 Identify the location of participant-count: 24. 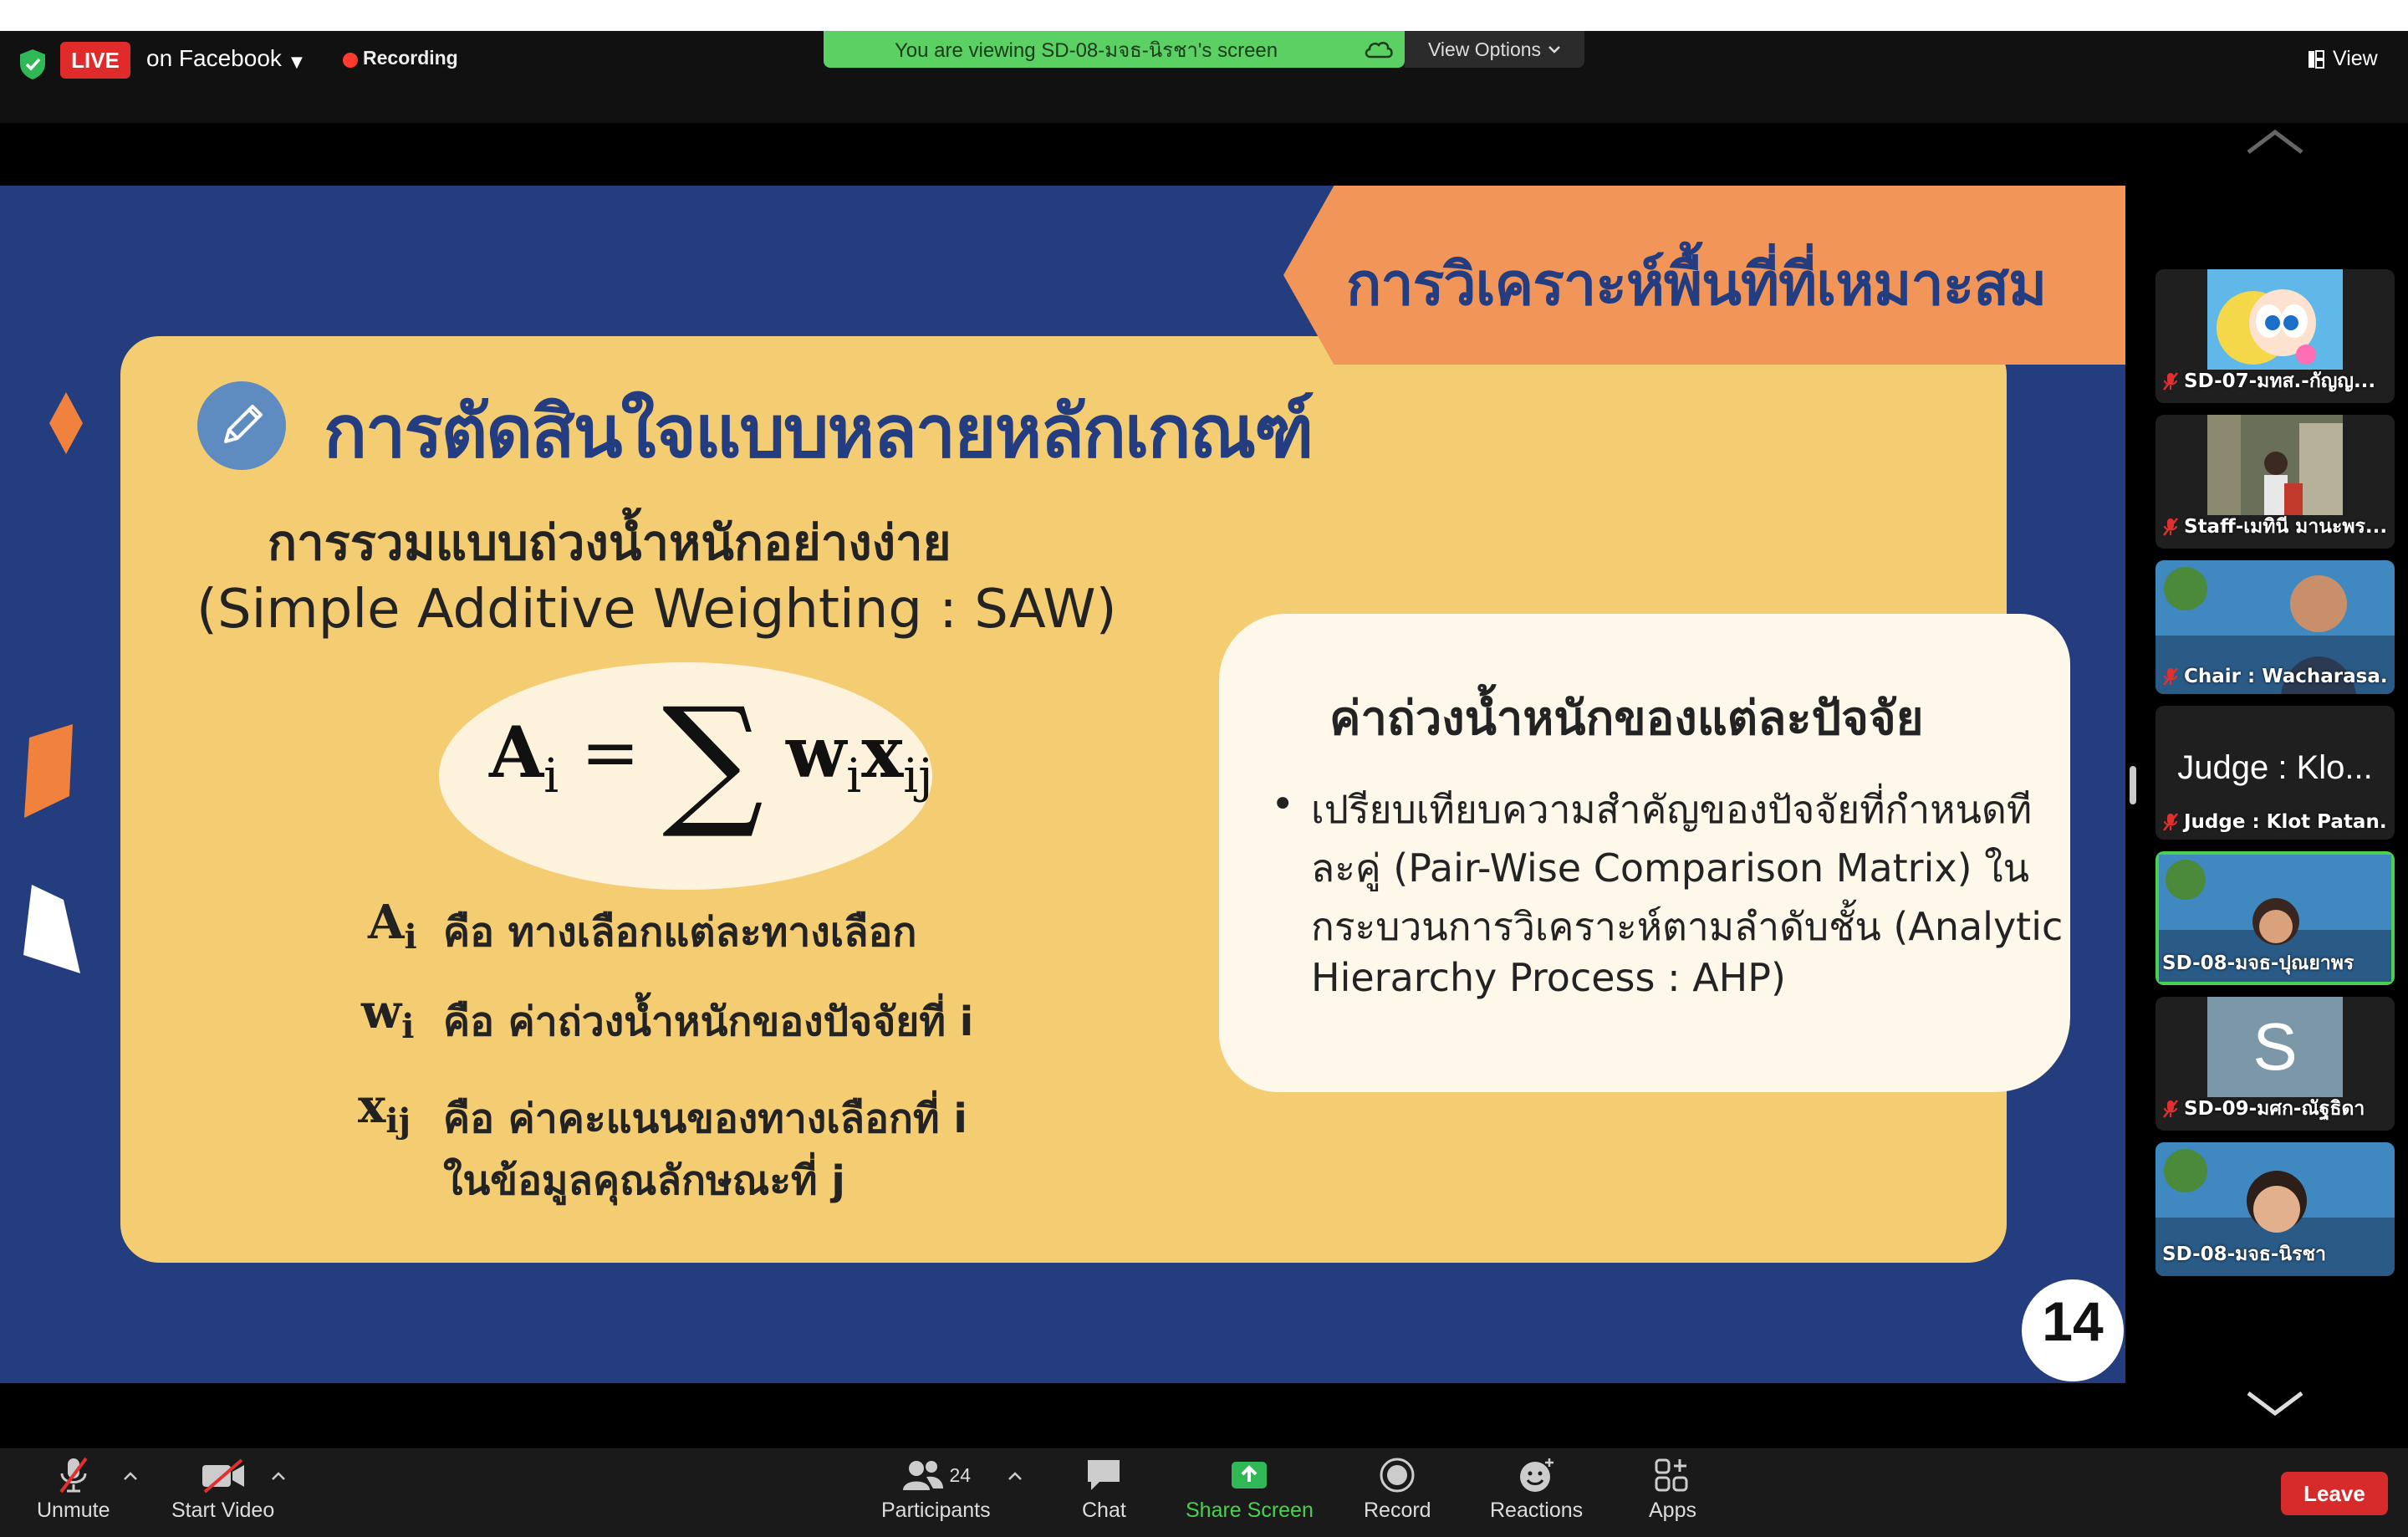
(961, 1474).